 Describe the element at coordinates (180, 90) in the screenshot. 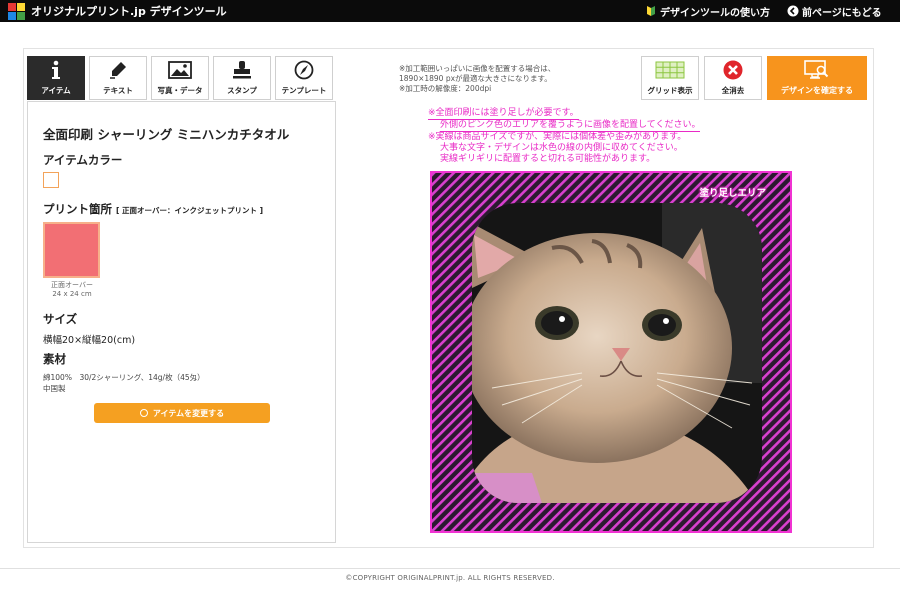

I see `tab-photo-label: 写真・データ` at that location.